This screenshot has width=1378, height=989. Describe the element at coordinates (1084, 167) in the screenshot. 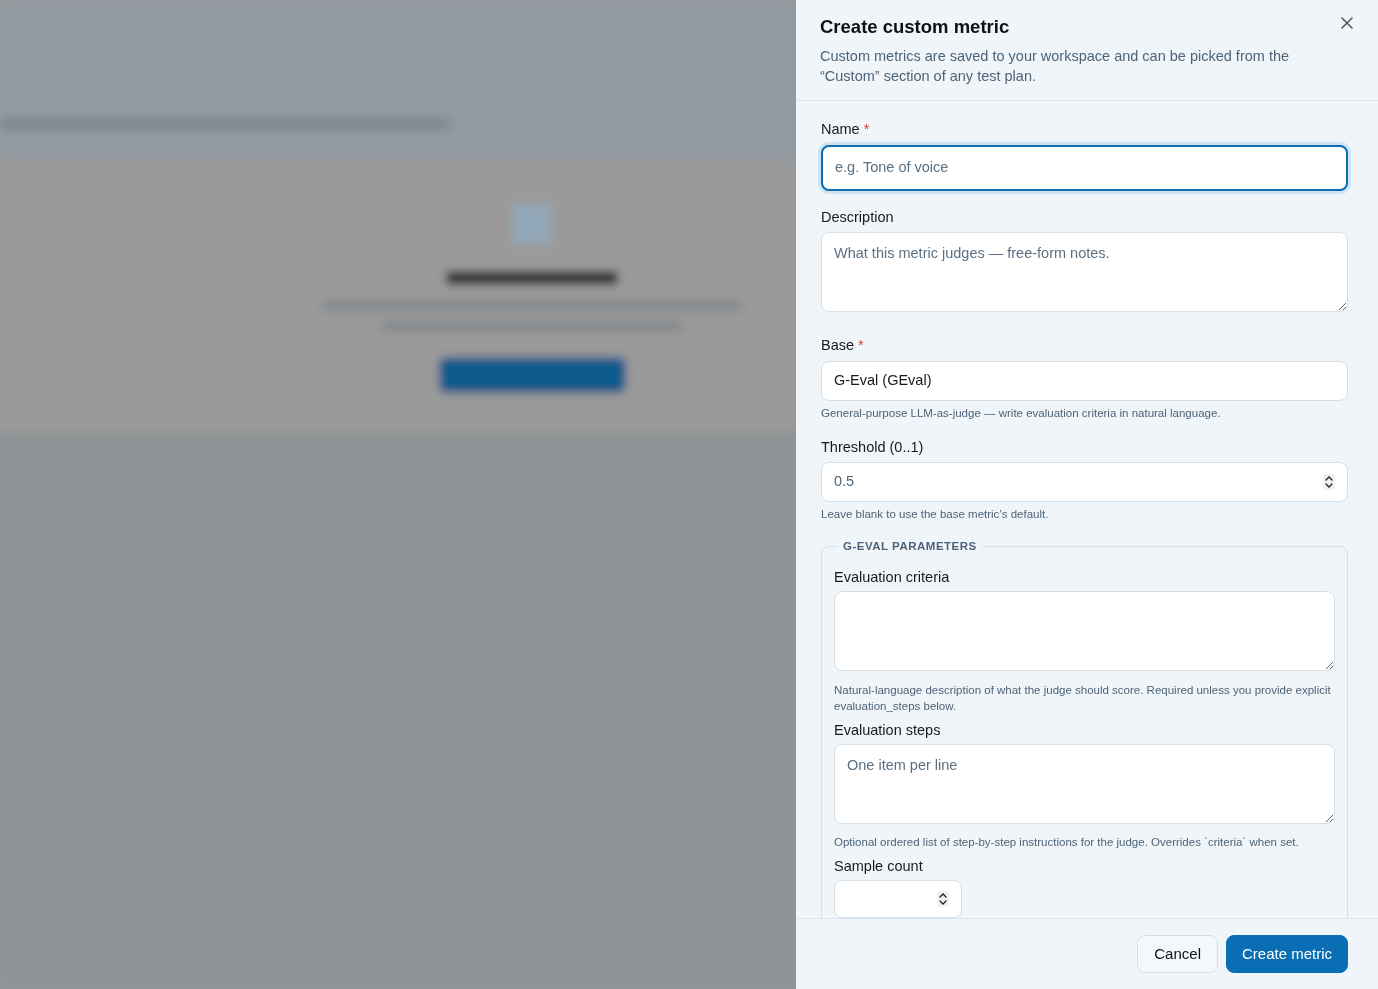

I see `text-field: e.g. Tone of voice` at that location.